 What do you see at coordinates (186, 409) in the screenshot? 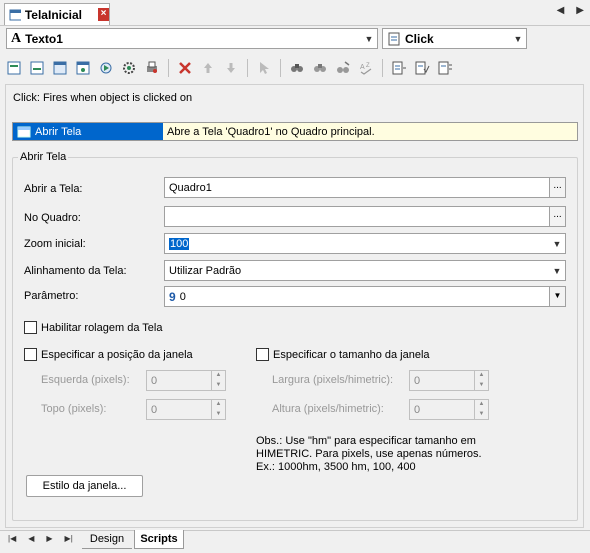
I see `topo-spinner: 0 ▲ ▼` at bounding box center [186, 409].